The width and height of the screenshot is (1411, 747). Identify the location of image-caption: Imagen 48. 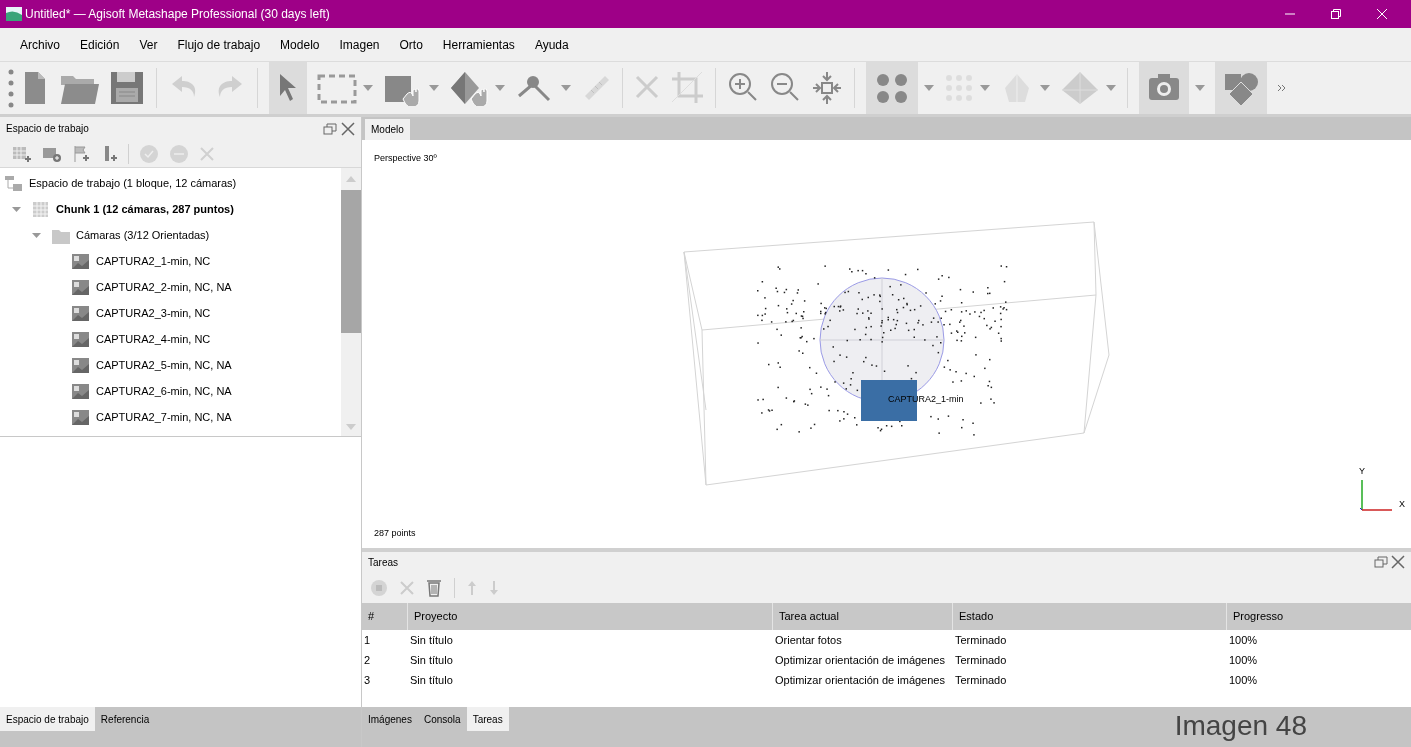
(1240, 726).